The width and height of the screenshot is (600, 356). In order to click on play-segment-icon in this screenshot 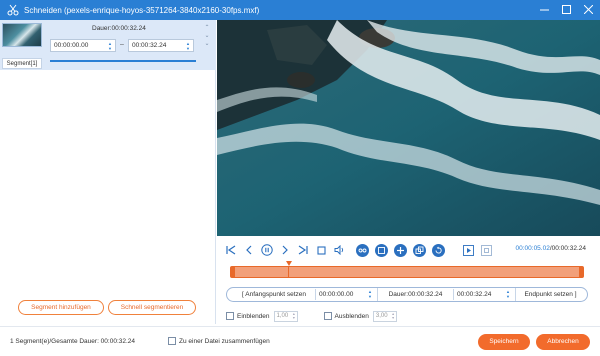, I will do `click(468, 250)`.